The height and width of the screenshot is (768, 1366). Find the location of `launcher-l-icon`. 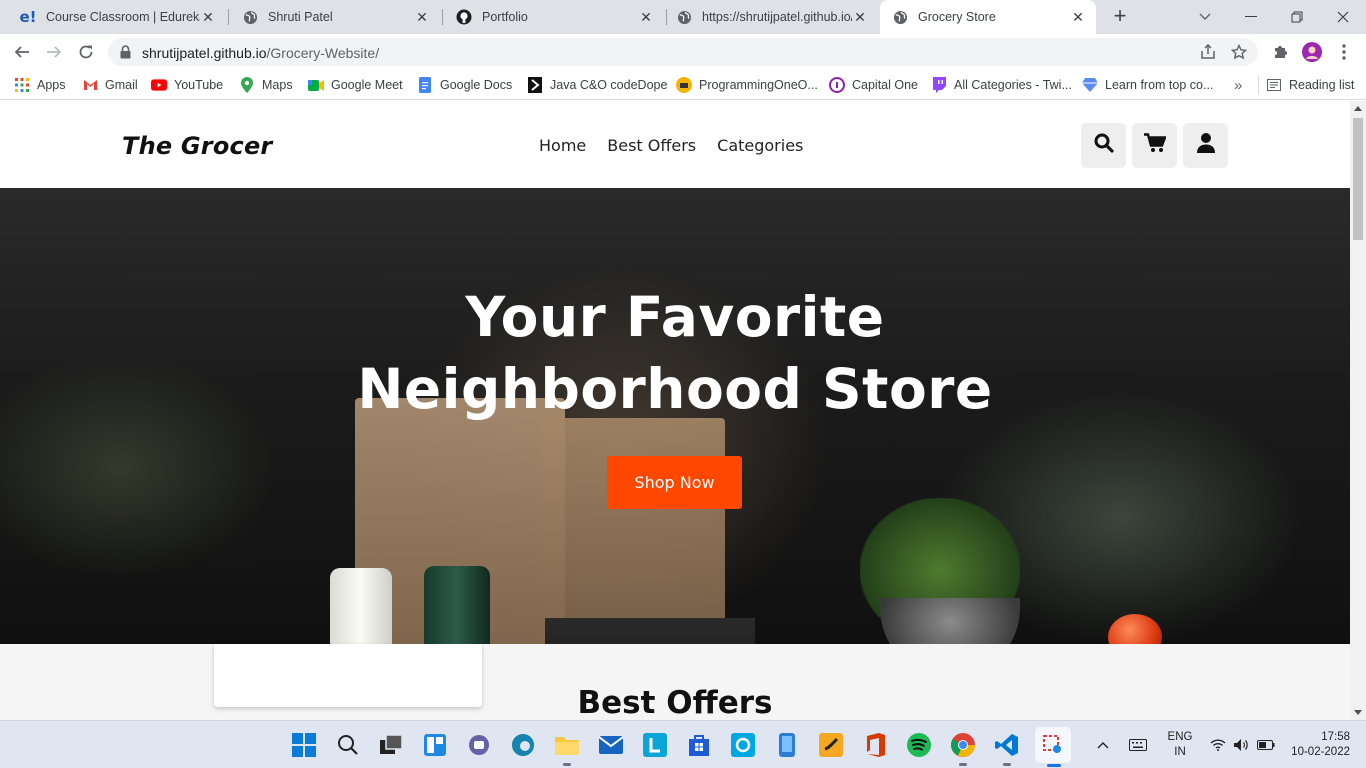

launcher-l-icon is located at coordinates (655, 745).